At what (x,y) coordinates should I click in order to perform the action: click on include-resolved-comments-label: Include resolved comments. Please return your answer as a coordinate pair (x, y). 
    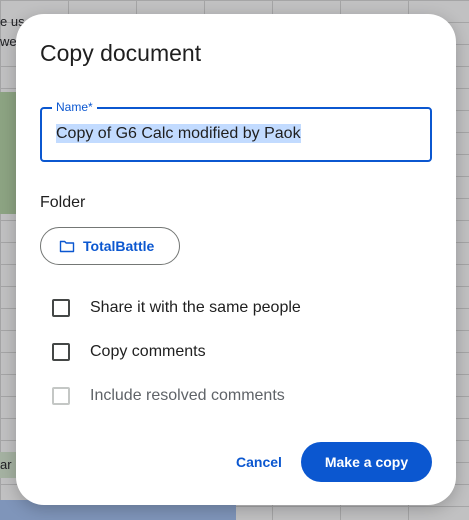
    Looking at the image, I should click on (187, 395).